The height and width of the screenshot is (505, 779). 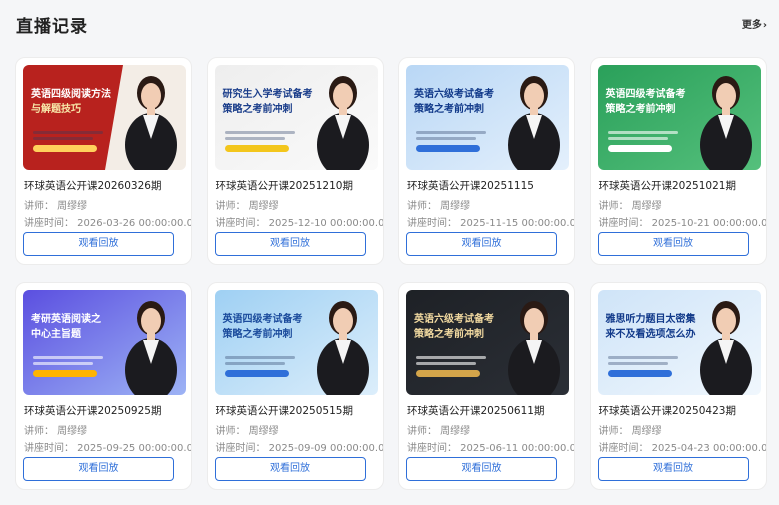 What do you see at coordinates (682, 223) in the screenshot?
I see `lecture-time-text: 讲座时间： 2025-10-21 00:00:00.0` at bounding box center [682, 223].